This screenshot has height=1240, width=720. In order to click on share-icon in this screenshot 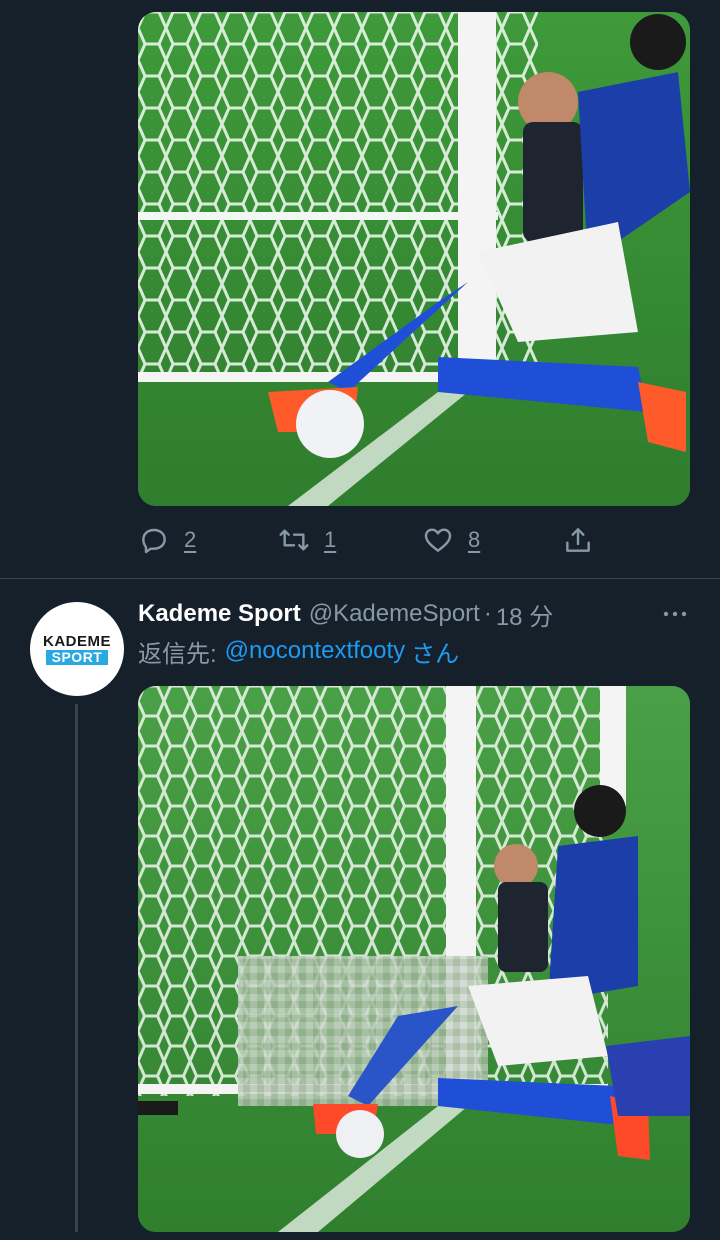, I will do `click(578, 540)`.